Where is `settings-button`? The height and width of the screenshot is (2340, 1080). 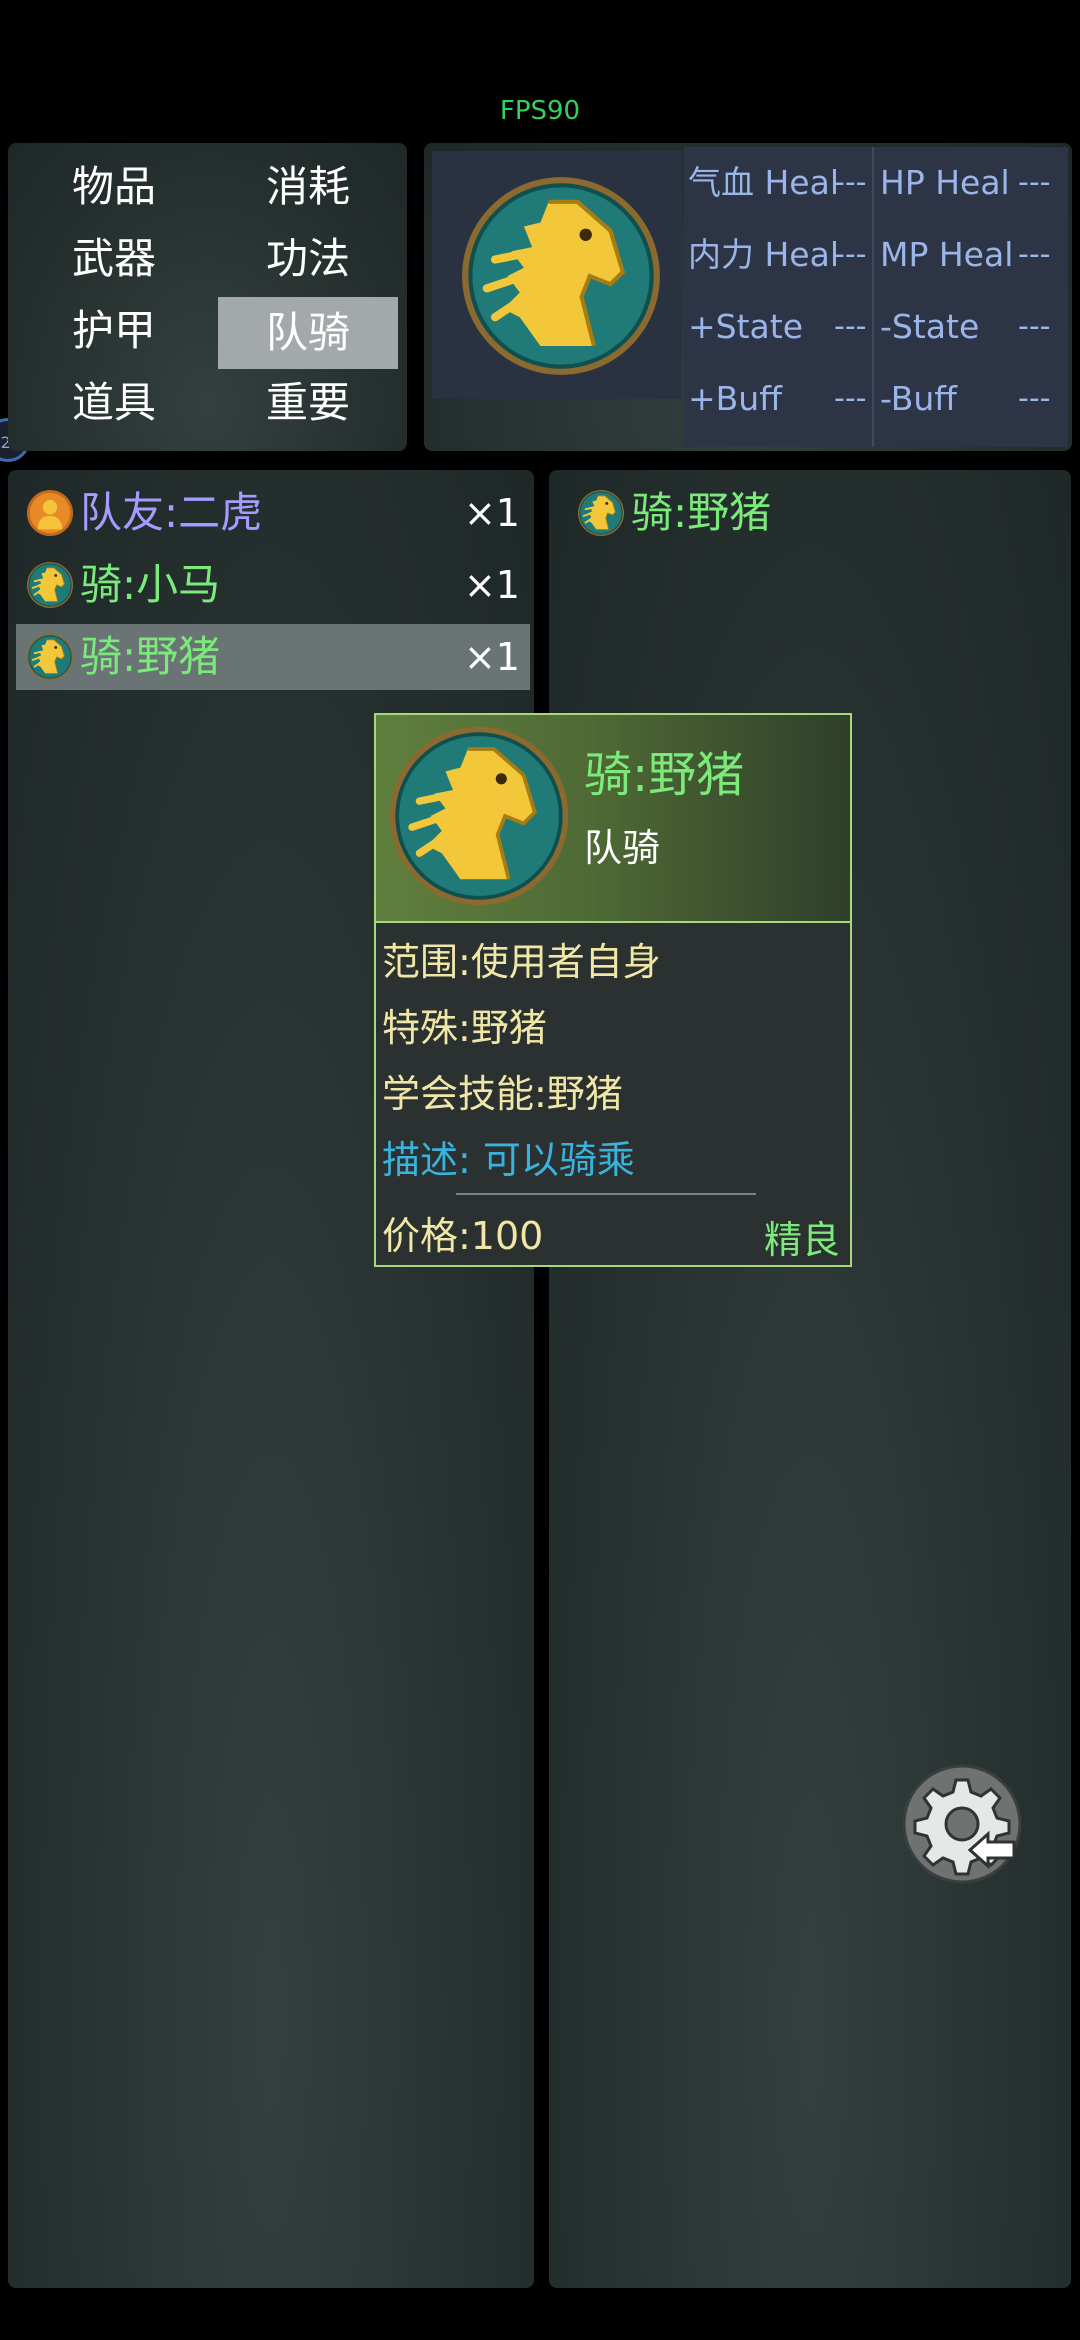 settings-button is located at coordinates (962, 1824).